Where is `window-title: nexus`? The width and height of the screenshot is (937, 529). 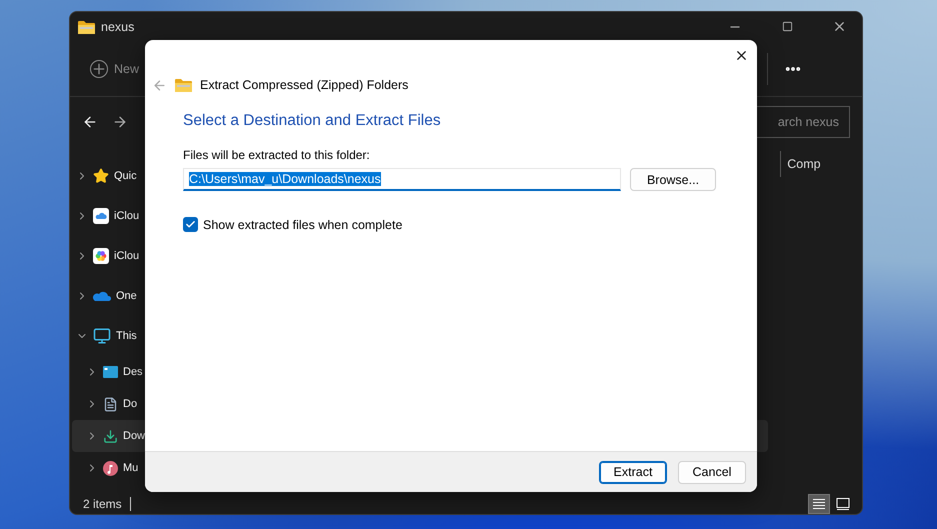 window-title: nexus is located at coordinates (118, 27).